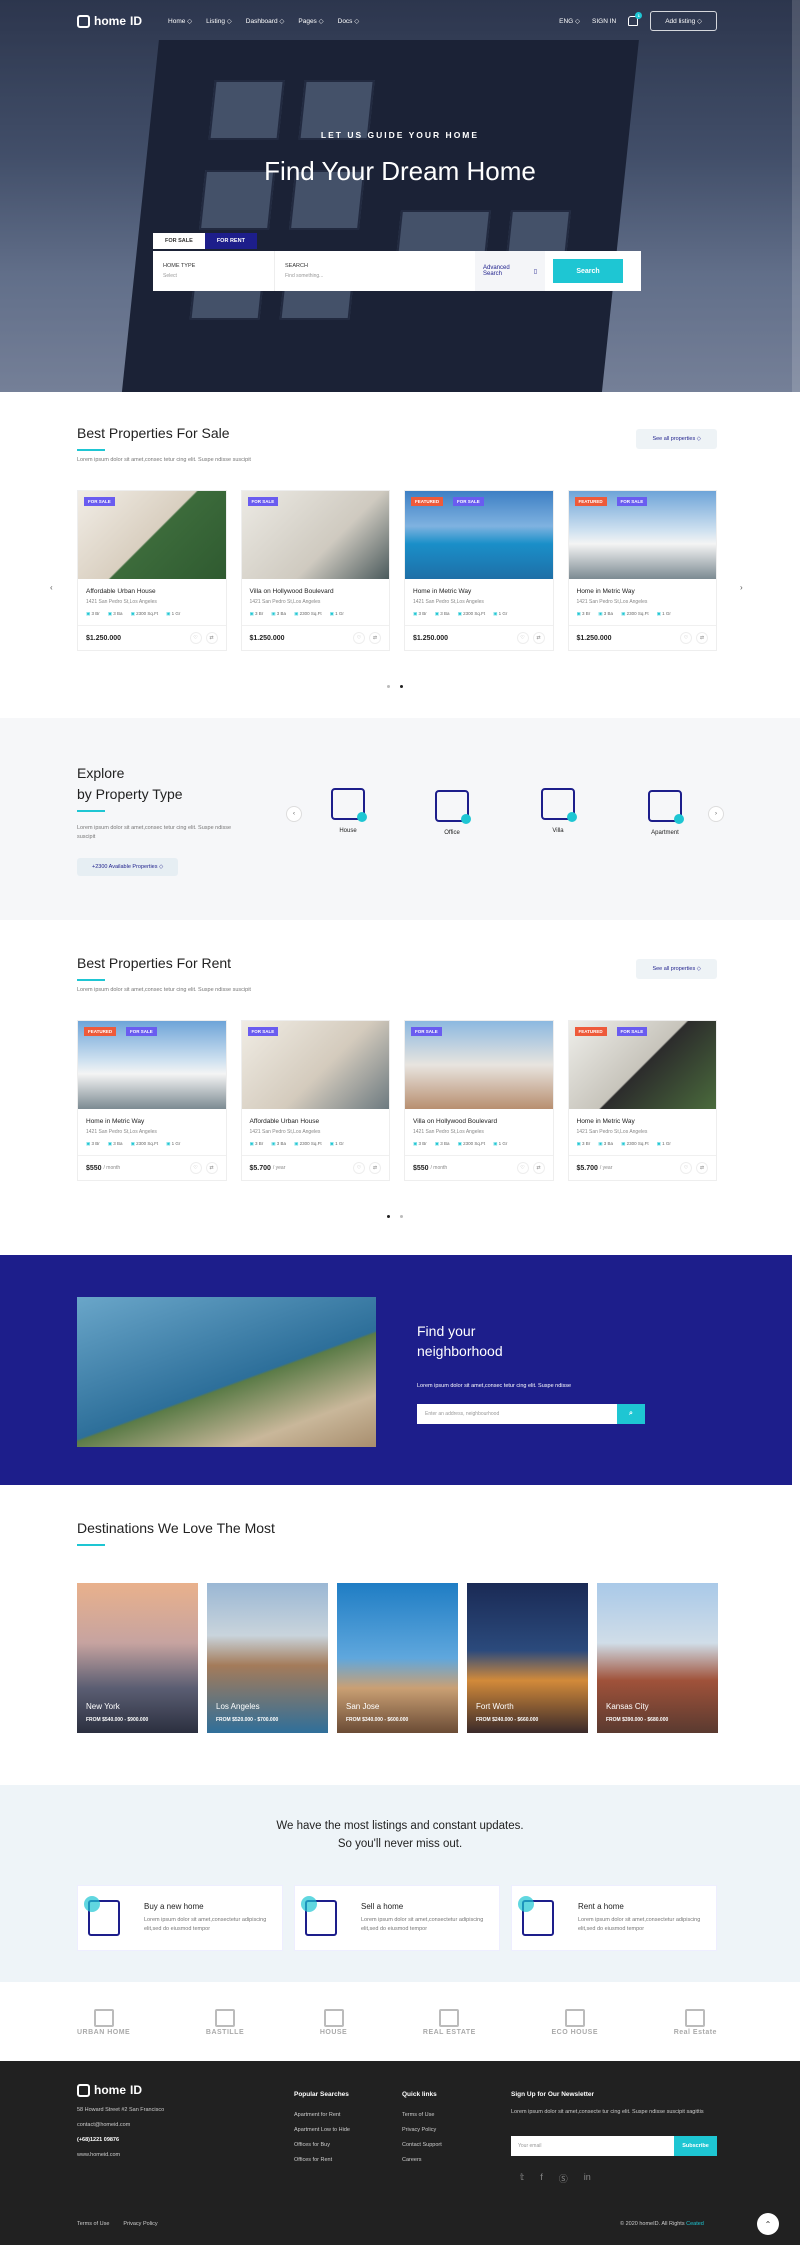 This screenshot has width=800, height=2245. Describe the element at coordinates (665, 813) in the screenshot. I see `type-apartment: Apartment` at that location.